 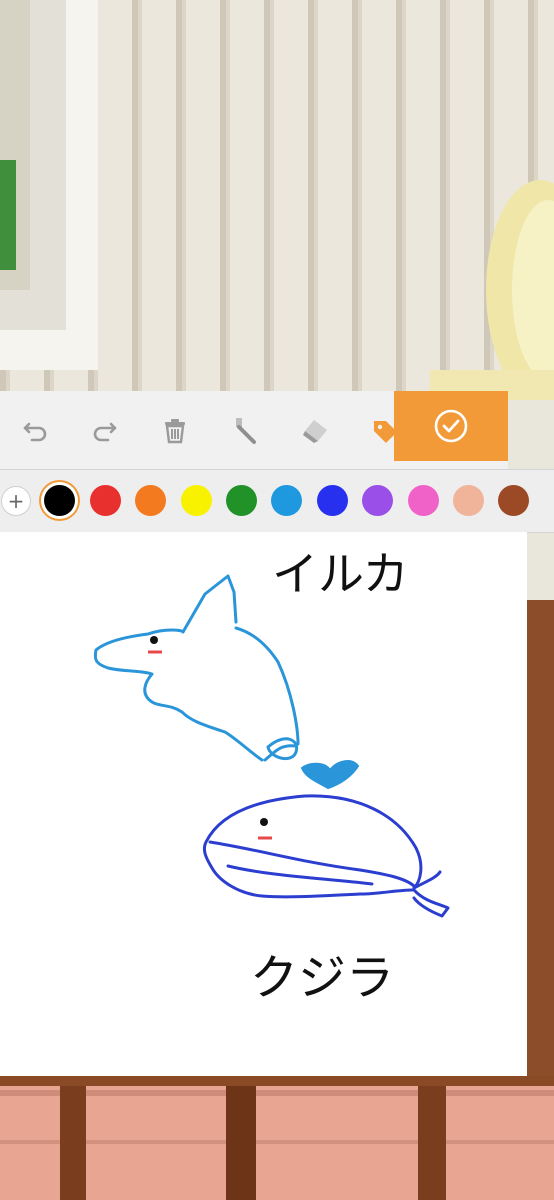 I want to click on color-swatch-blue, so click(x=332, y=500).